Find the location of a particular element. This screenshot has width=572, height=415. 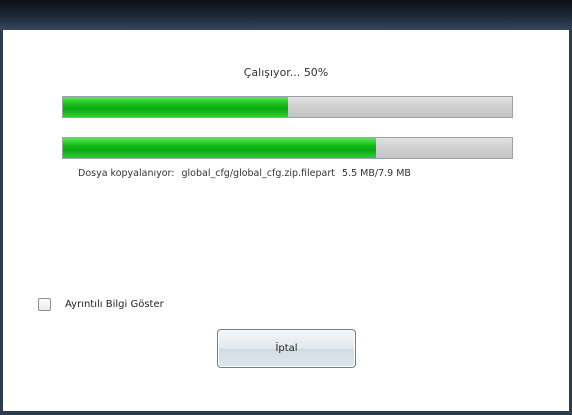

file-path: global_cfg/global_cfg.zip.filepart is located at coordinates (258, 173).